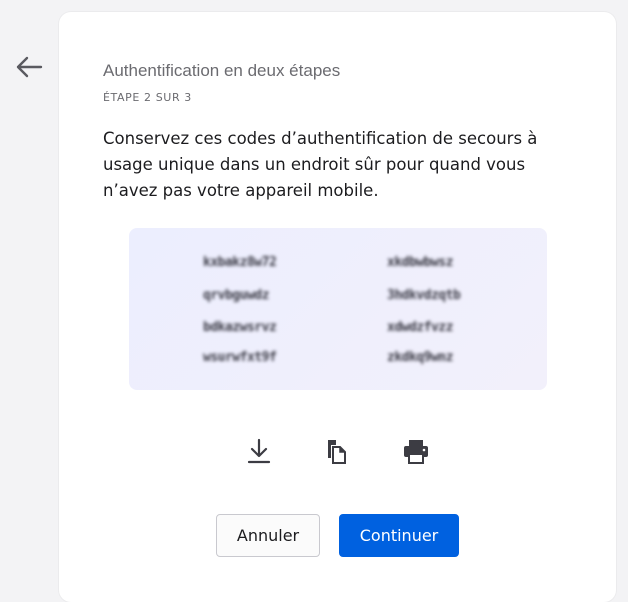 This screenshot has height=602, width=628. What do you see at coordinates (240, 262) in the screenshot?
I see `backup-code: kxbakz8w72` at bounding box center [240, 262].